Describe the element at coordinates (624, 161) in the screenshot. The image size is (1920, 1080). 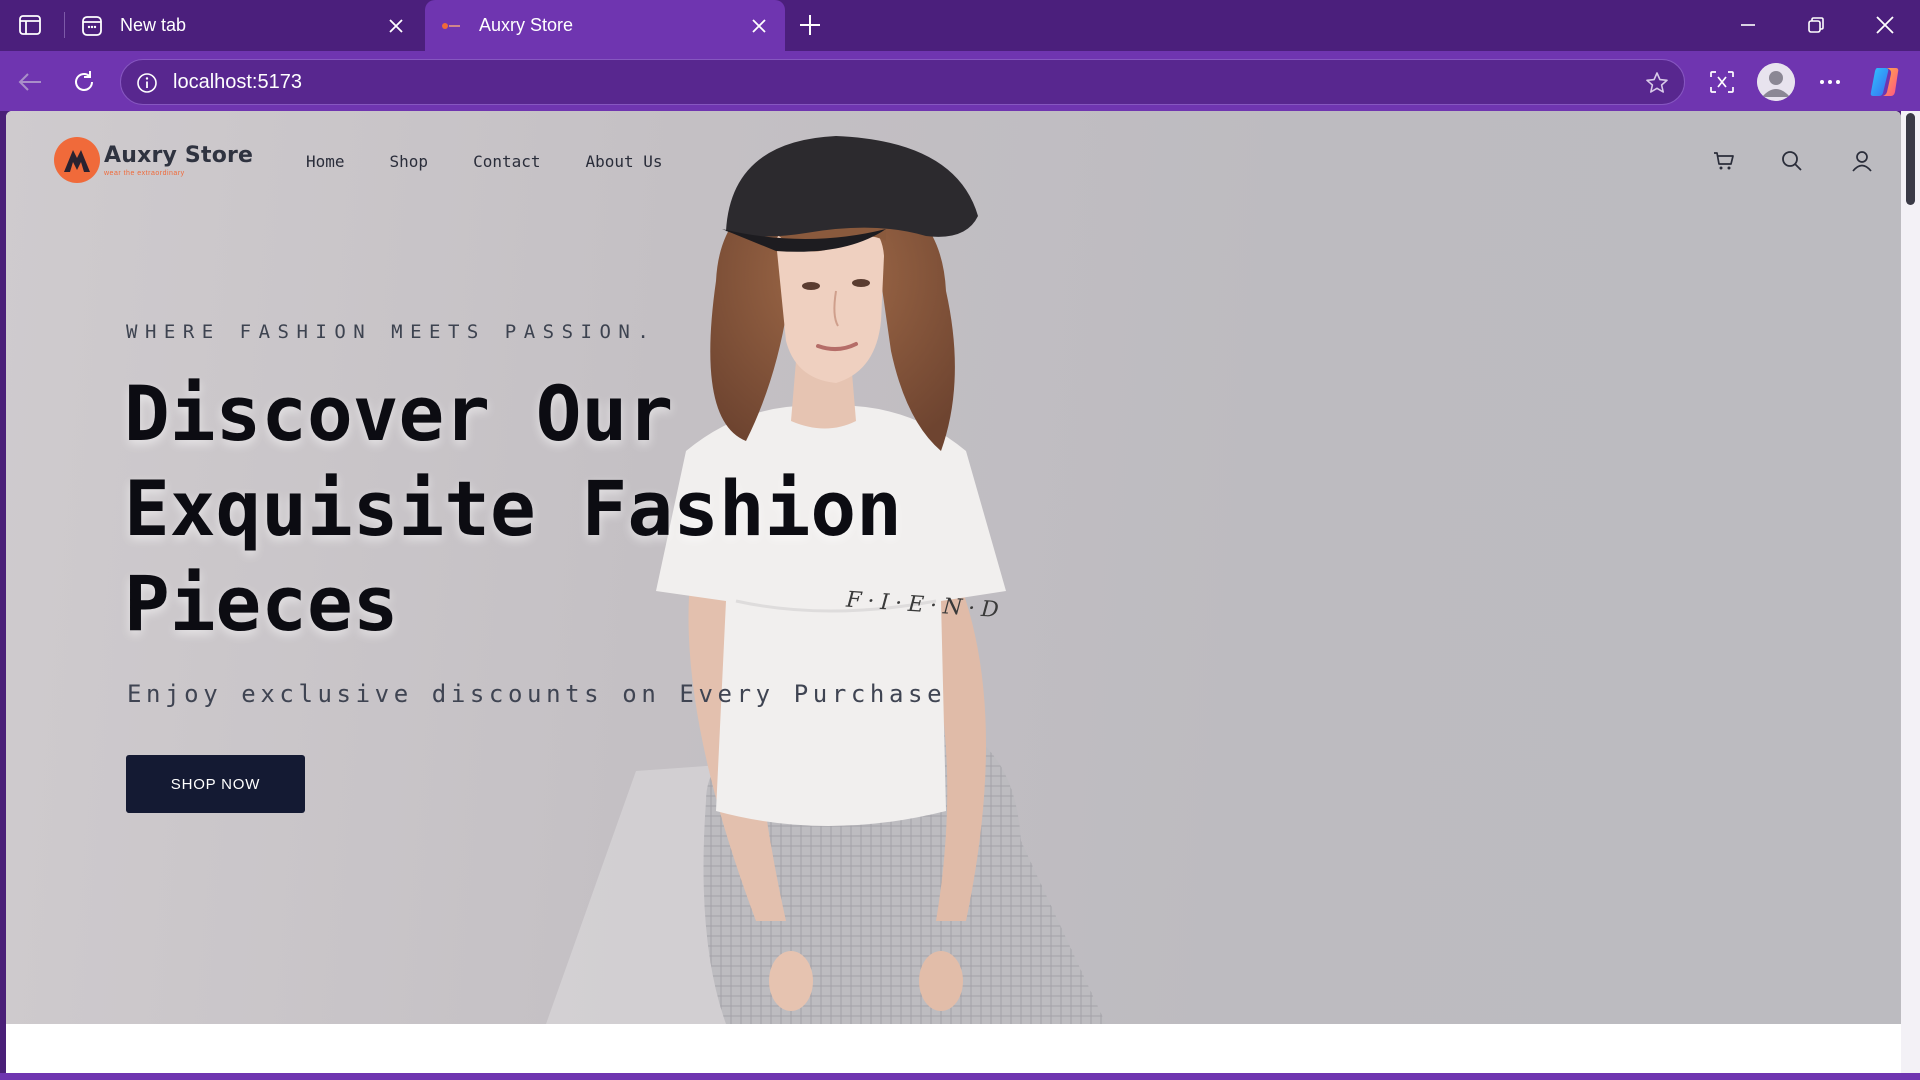
I see `nav-link-about-us: About Us` at that location.